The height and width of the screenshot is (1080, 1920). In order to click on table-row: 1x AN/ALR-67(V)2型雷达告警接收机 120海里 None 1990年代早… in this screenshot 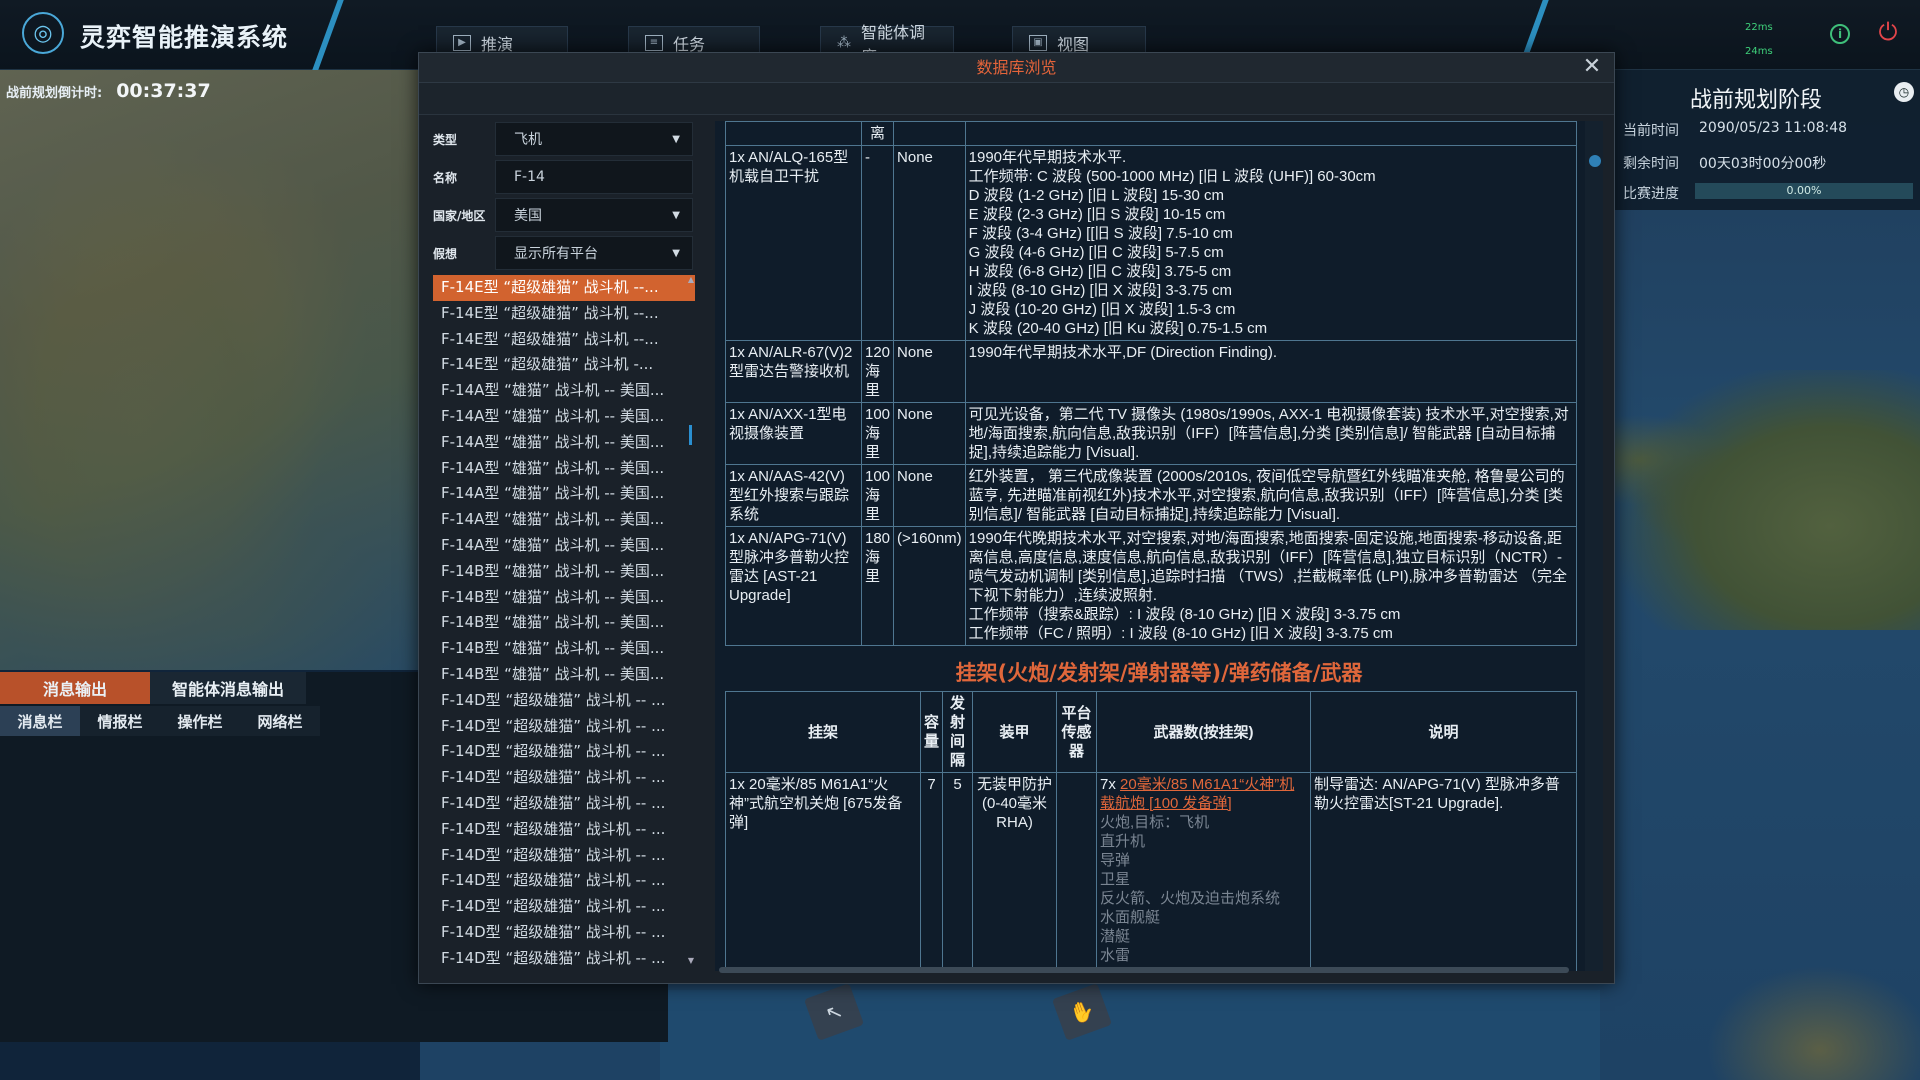, I will do `click(1151, 371)`.